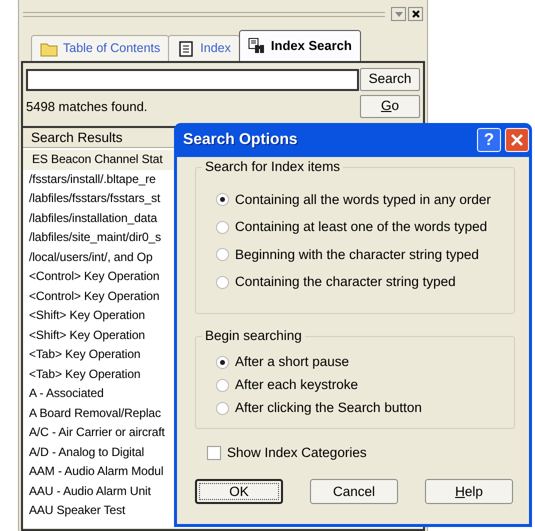 The image size is (535, 531). What do you see at coordinates (390, 106) in the screenshot?
I see `go-button: Go` at bounding box center [390, 106].